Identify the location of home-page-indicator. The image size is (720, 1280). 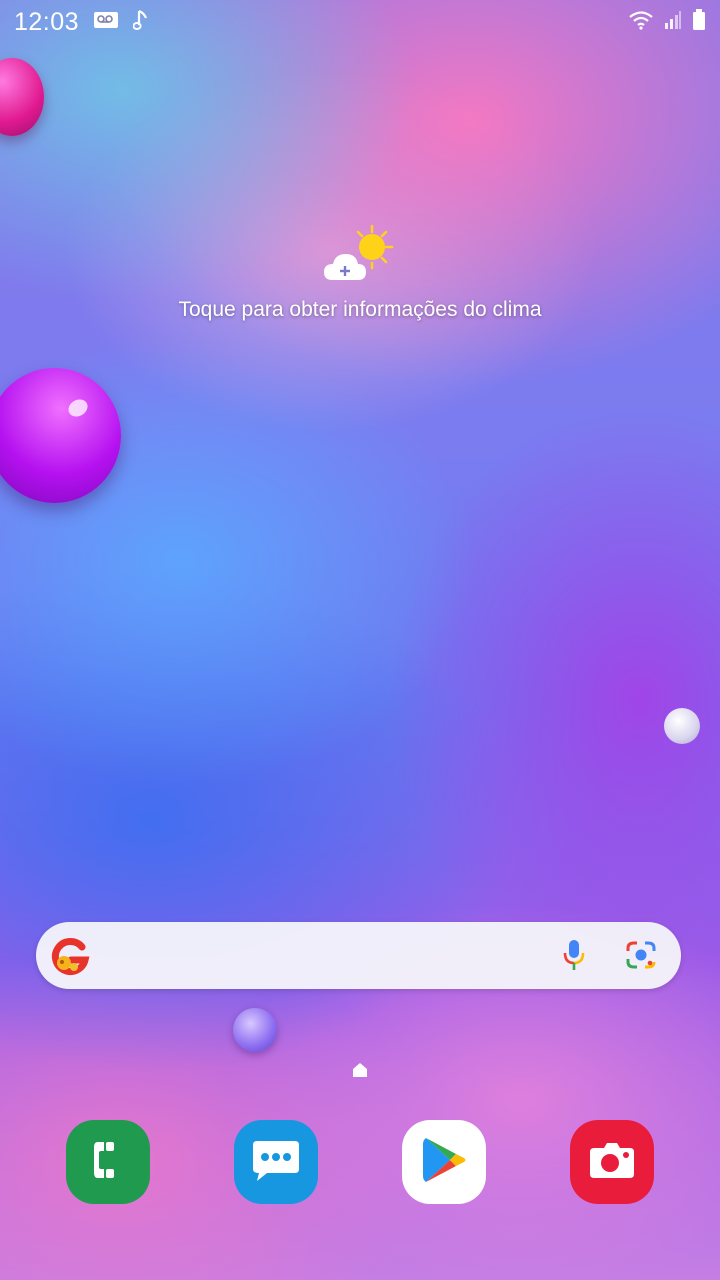
(360, 1072).